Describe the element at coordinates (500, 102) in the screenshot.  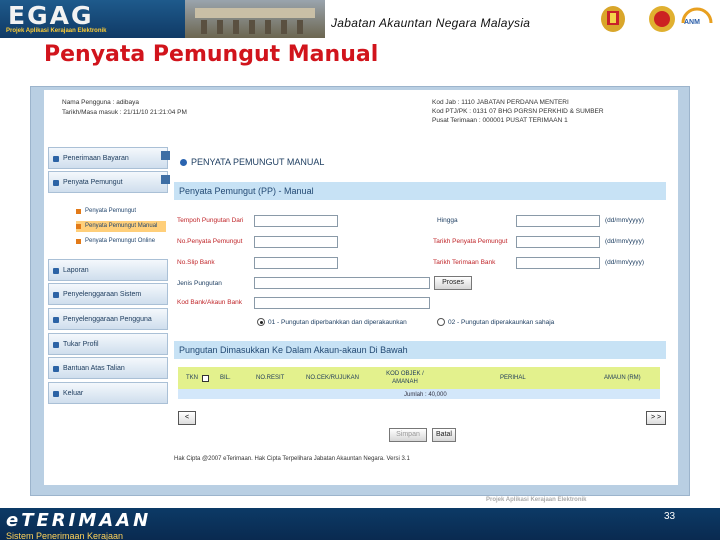
I see `kod-jab-line: Kod Jab : 1110 JABATAN PERDANA MENTERI` at that location.